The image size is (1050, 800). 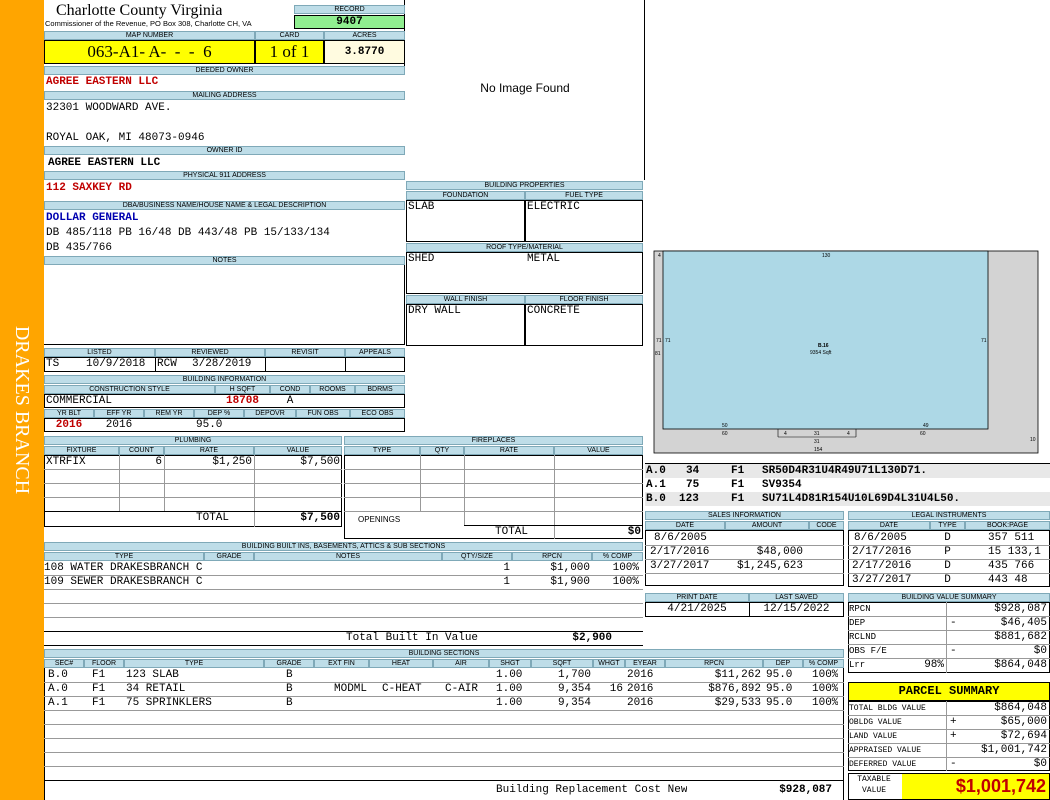 I want to click on sales-col-code: CODE, so click(x=826, y=525).